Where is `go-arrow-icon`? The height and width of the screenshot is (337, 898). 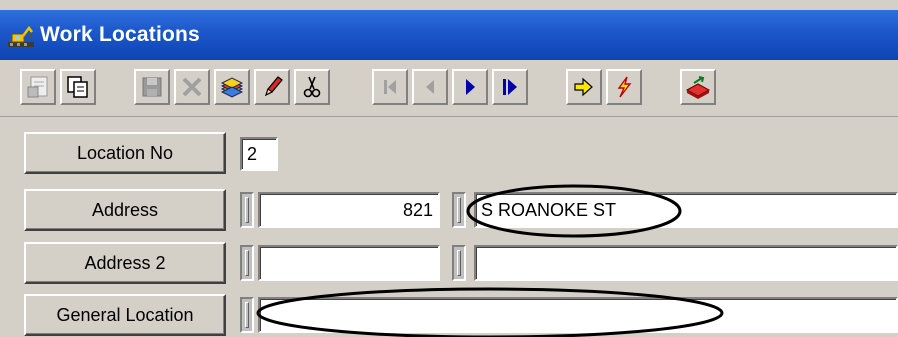 go-arrow-icon is located at coordinates (583, 87).